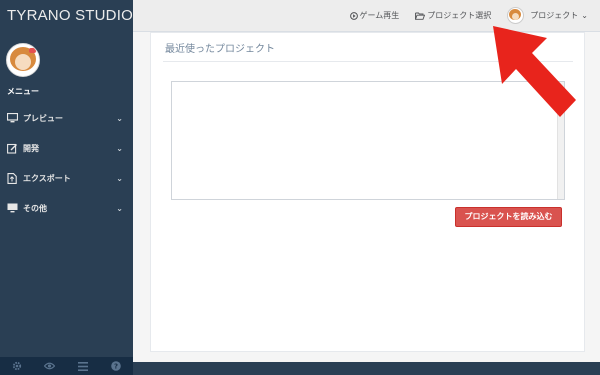 The height and width of the screenshot is (375, 600). Describe the element at coordinates (83, 366) in the screenshot. I see `menu-icon` at that location.